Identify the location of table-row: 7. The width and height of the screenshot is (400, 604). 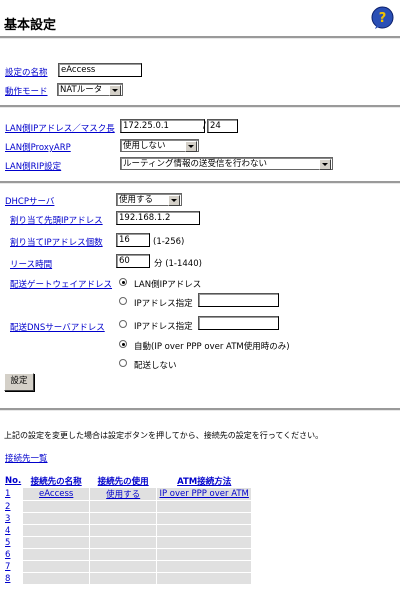
(128, 566).